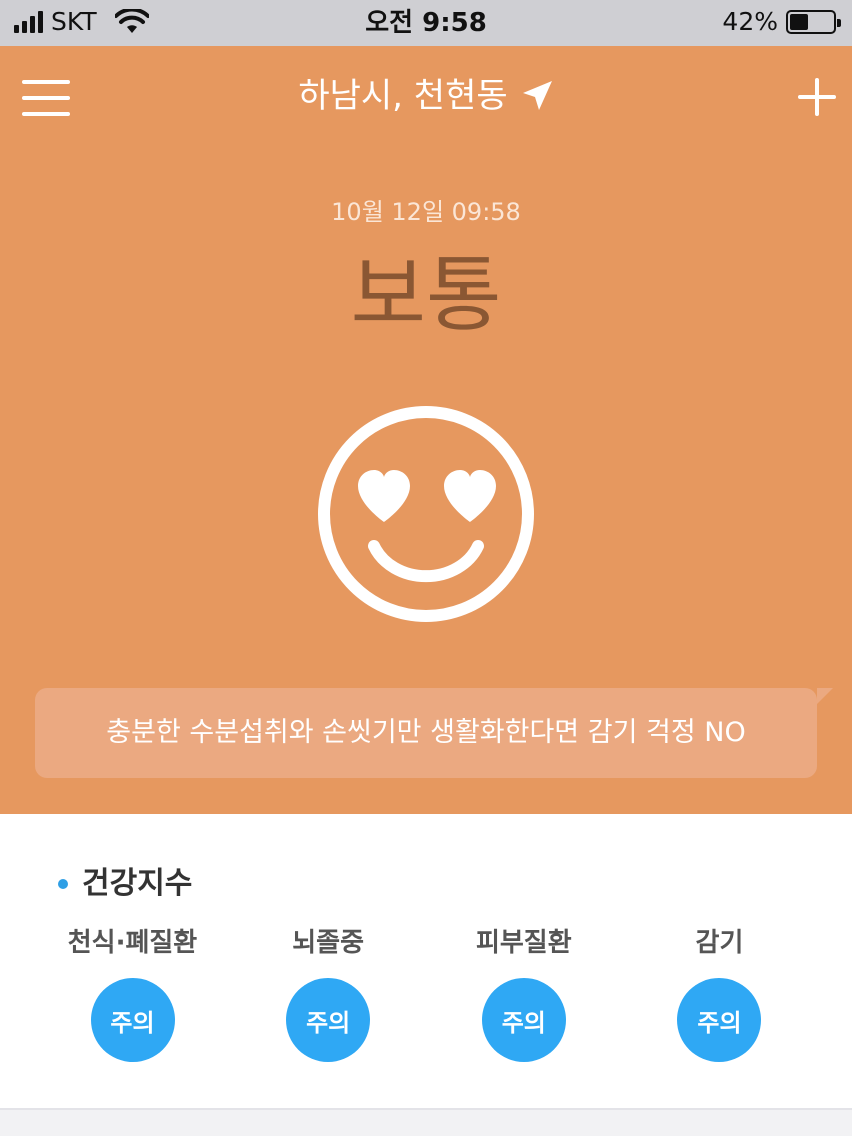  Describe the element at coordinates (781, 21) in the screenshot. I see `status-right: 42%` at that location.